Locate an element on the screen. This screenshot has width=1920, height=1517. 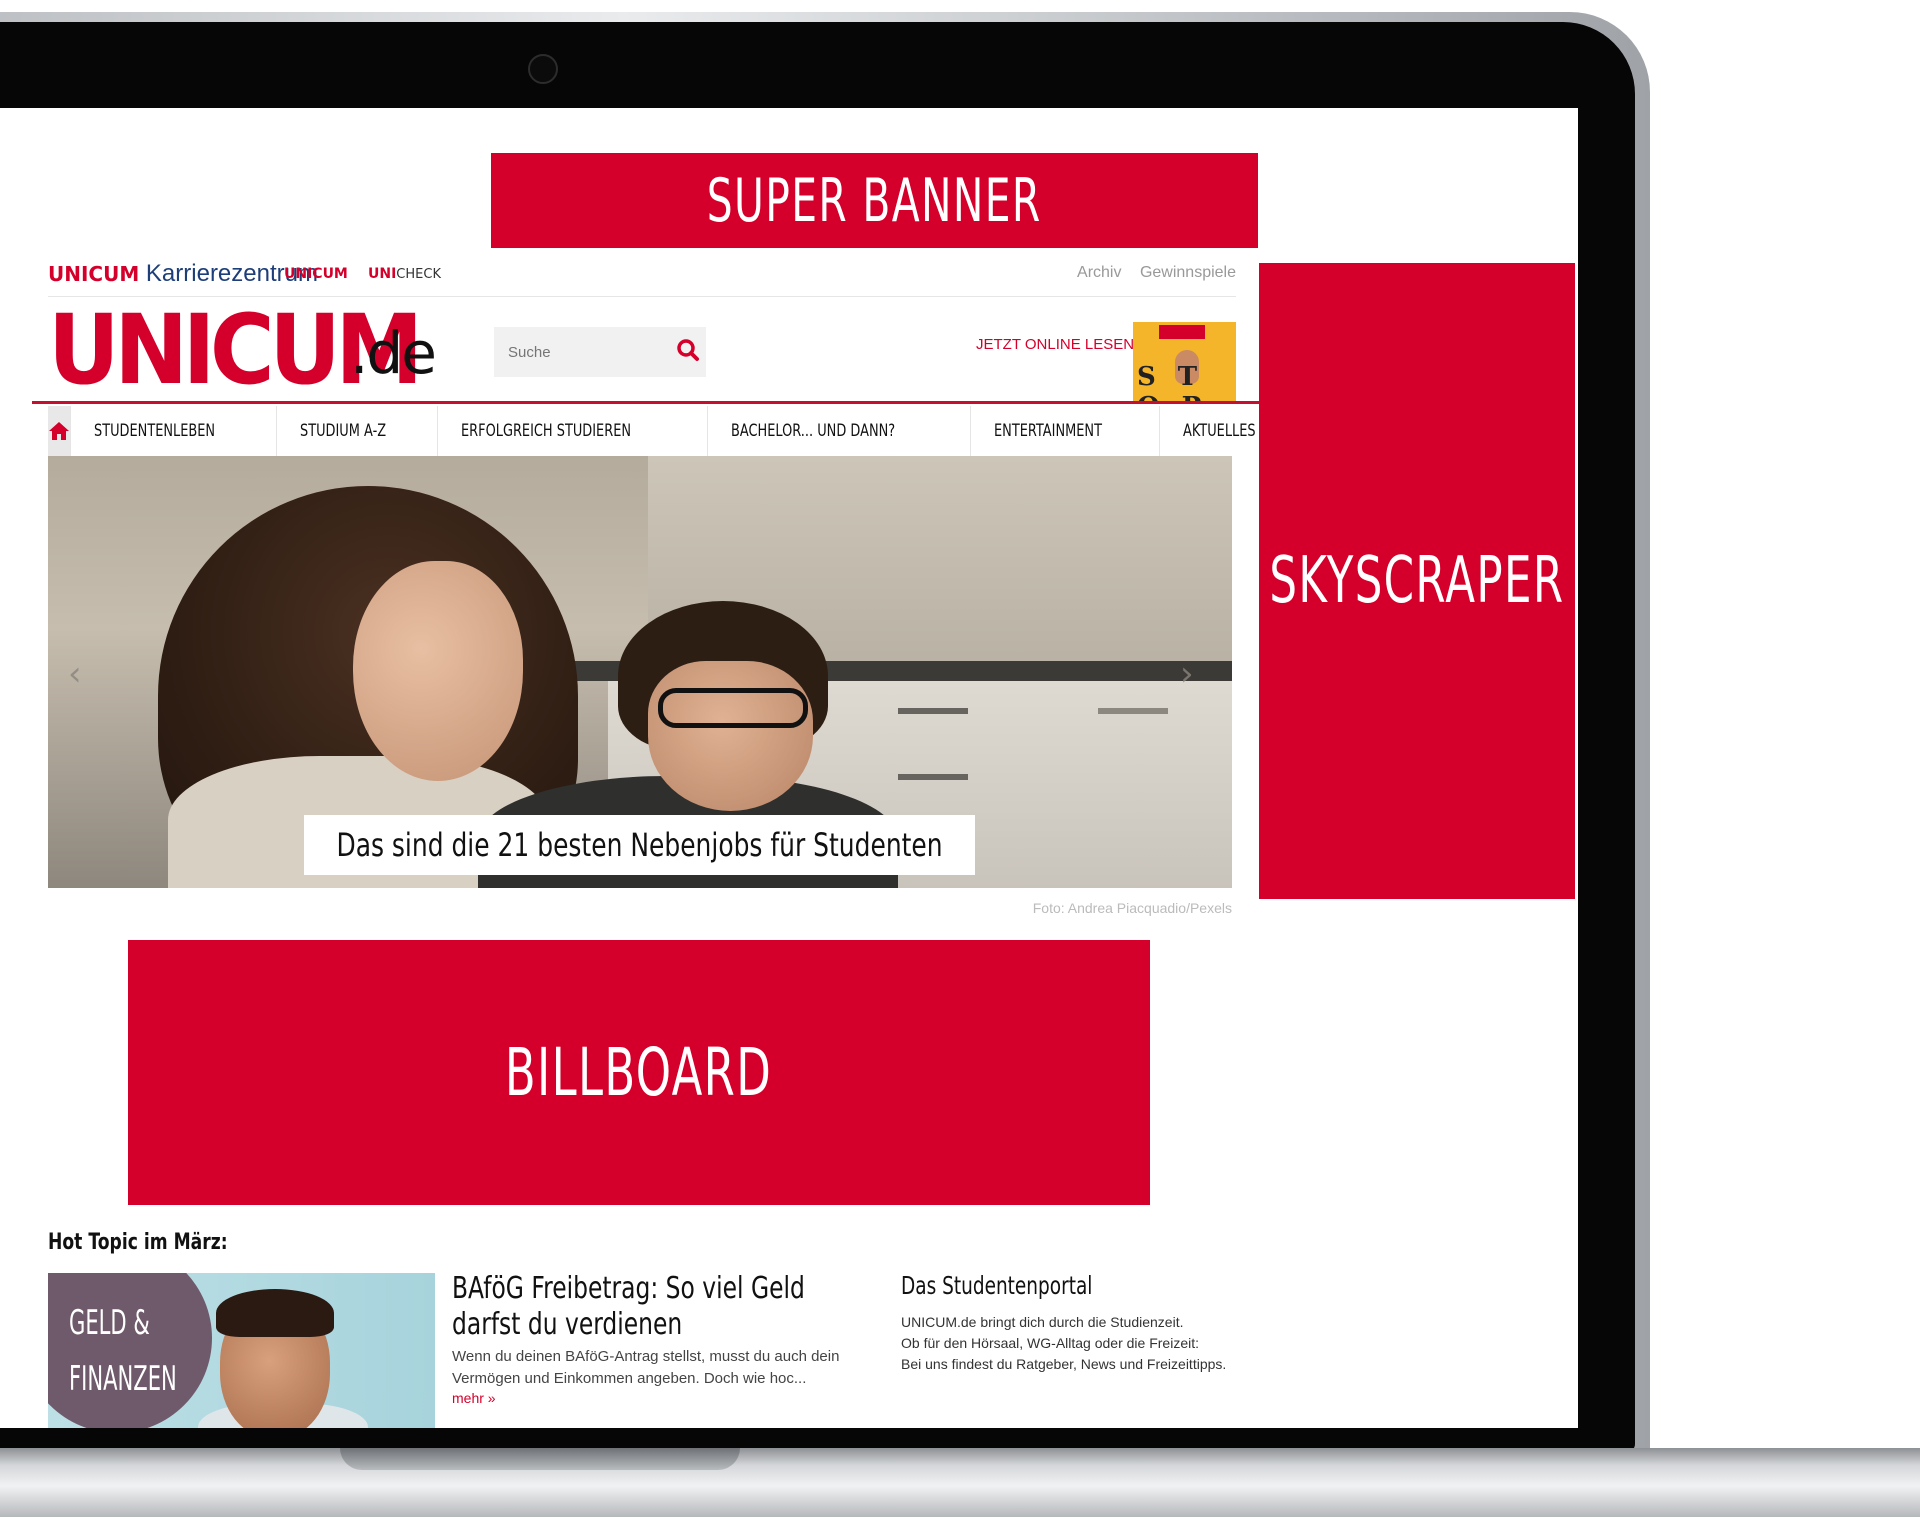
unicum-abi-logo: UNICUM is located at coordinates (316, 274).